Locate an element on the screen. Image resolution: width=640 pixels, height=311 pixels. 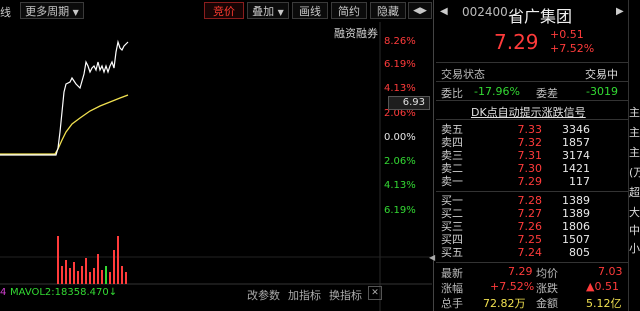
price-line is located at coordinates (64, 97).